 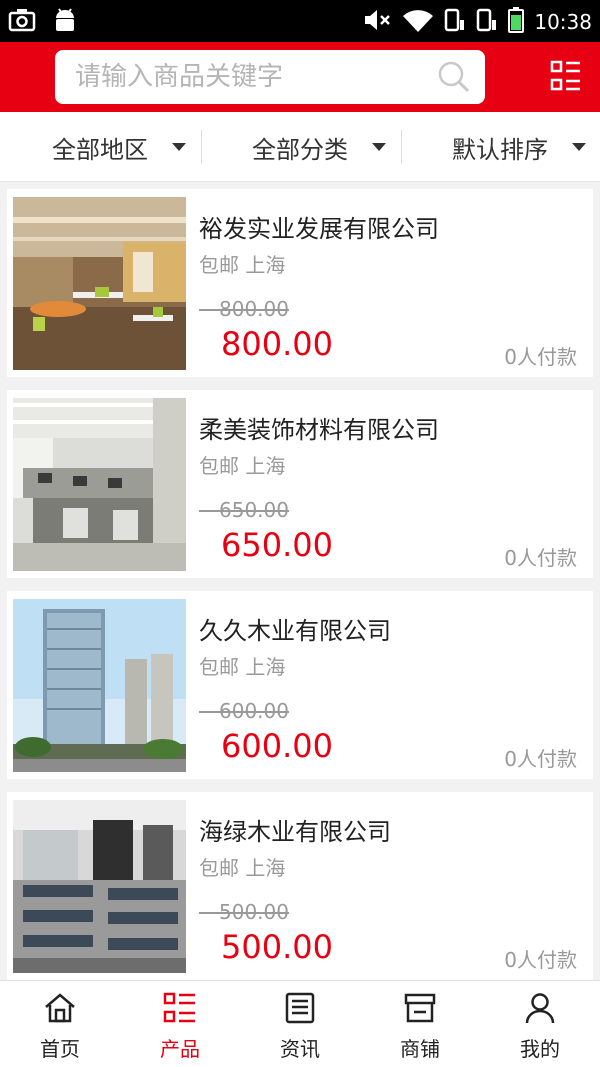 What do you see at coordinates (540, 1049) in the screenshot?
I see `tab-me-label: 我的` at bounding box center [540, 1049].